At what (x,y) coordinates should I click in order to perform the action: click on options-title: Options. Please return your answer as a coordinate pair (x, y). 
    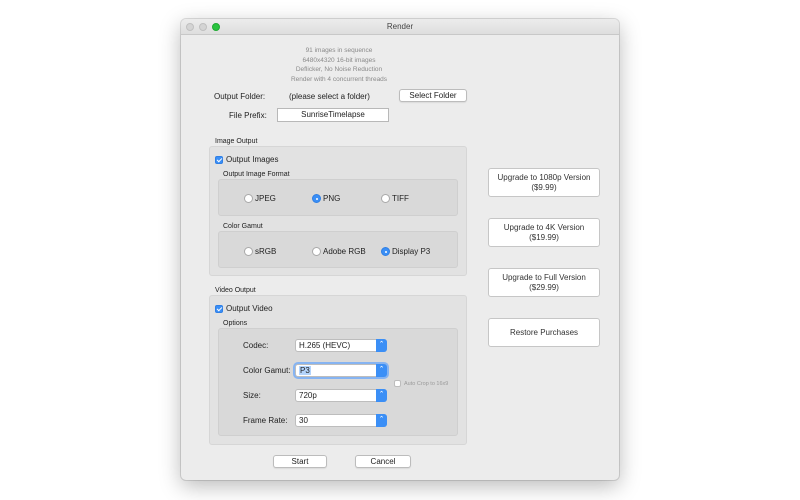
    Looking at the image, I should click on (235, 323).